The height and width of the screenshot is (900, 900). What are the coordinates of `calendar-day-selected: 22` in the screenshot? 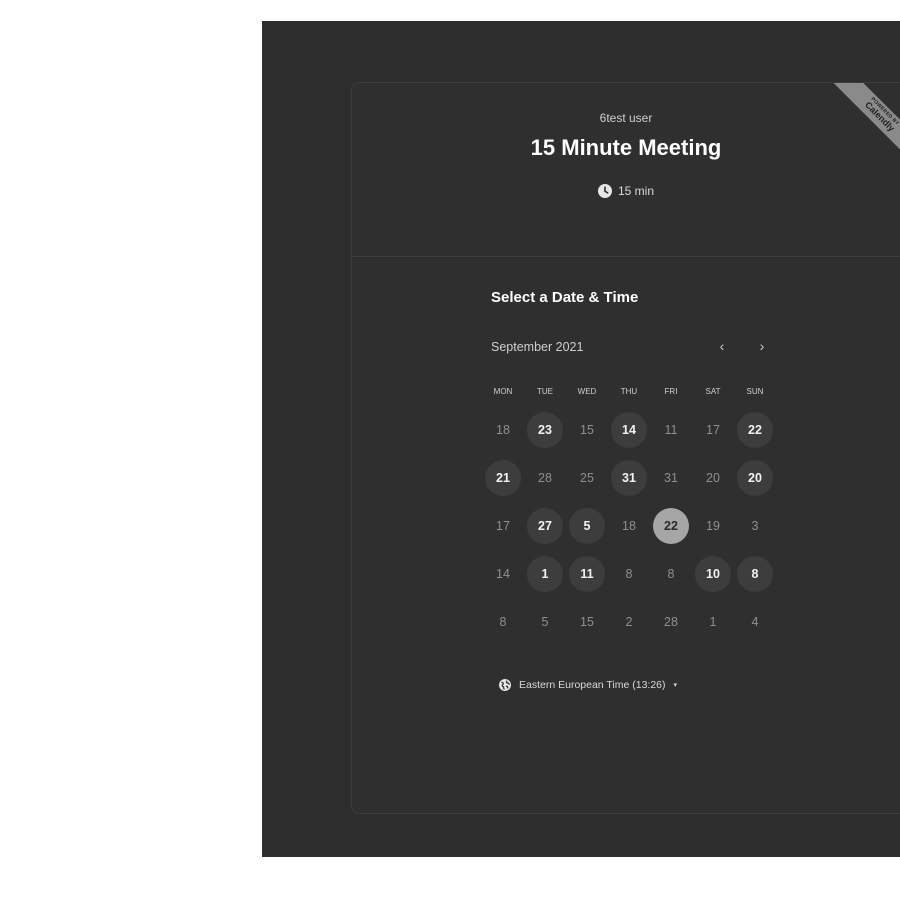 It's located at (671, 526).